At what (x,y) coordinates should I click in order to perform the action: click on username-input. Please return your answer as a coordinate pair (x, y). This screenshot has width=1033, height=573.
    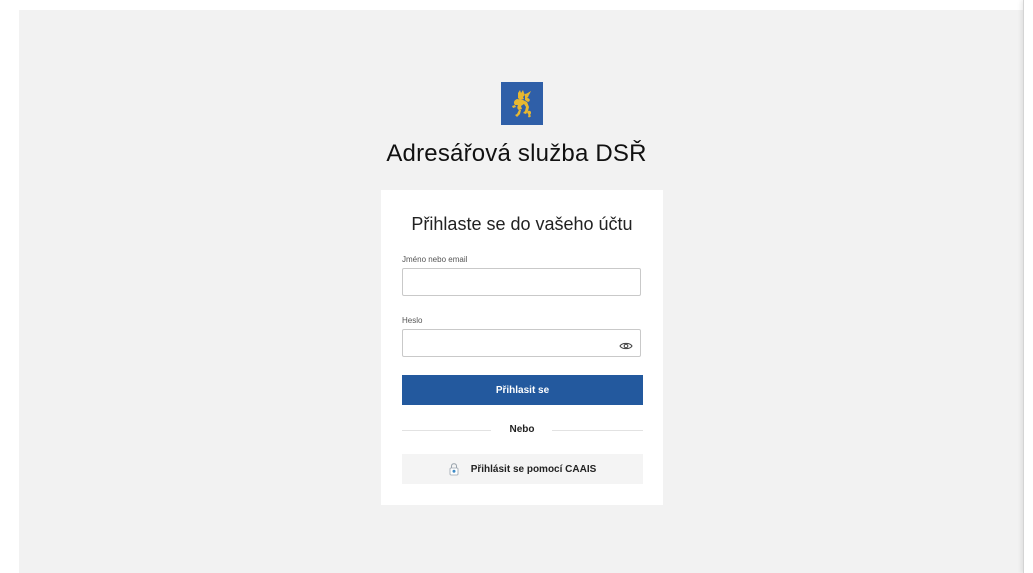
    Looking at the image, I should click on (521, 282).